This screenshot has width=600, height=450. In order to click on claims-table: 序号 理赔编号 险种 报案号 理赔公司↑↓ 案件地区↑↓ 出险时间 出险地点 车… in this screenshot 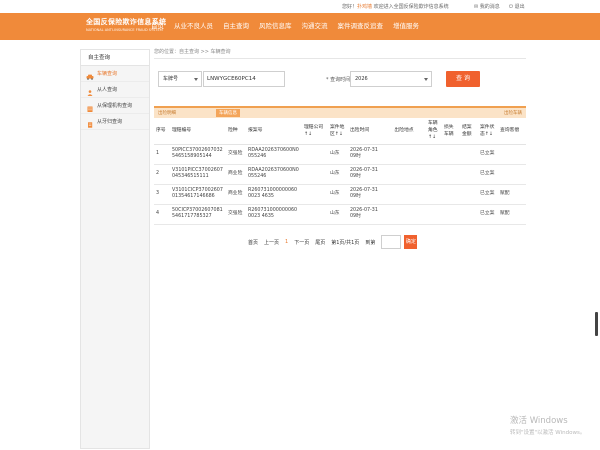, I will do `click(340, 171)`.